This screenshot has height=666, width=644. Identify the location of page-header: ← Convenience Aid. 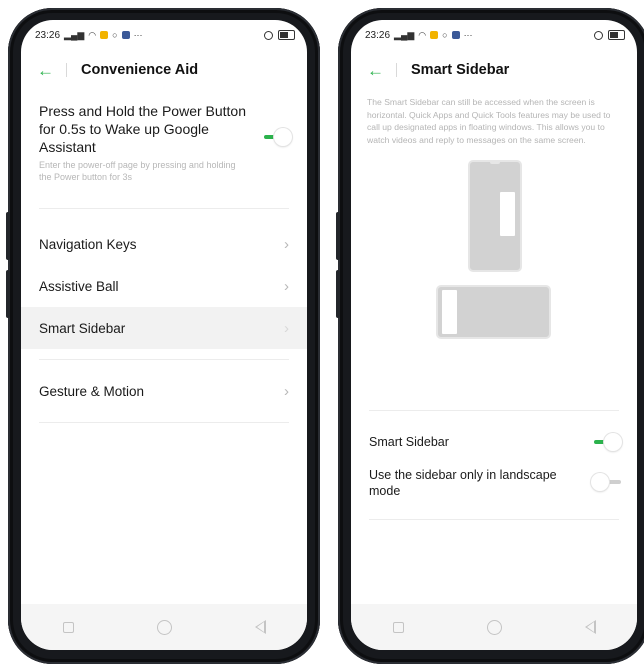
(164, 70).